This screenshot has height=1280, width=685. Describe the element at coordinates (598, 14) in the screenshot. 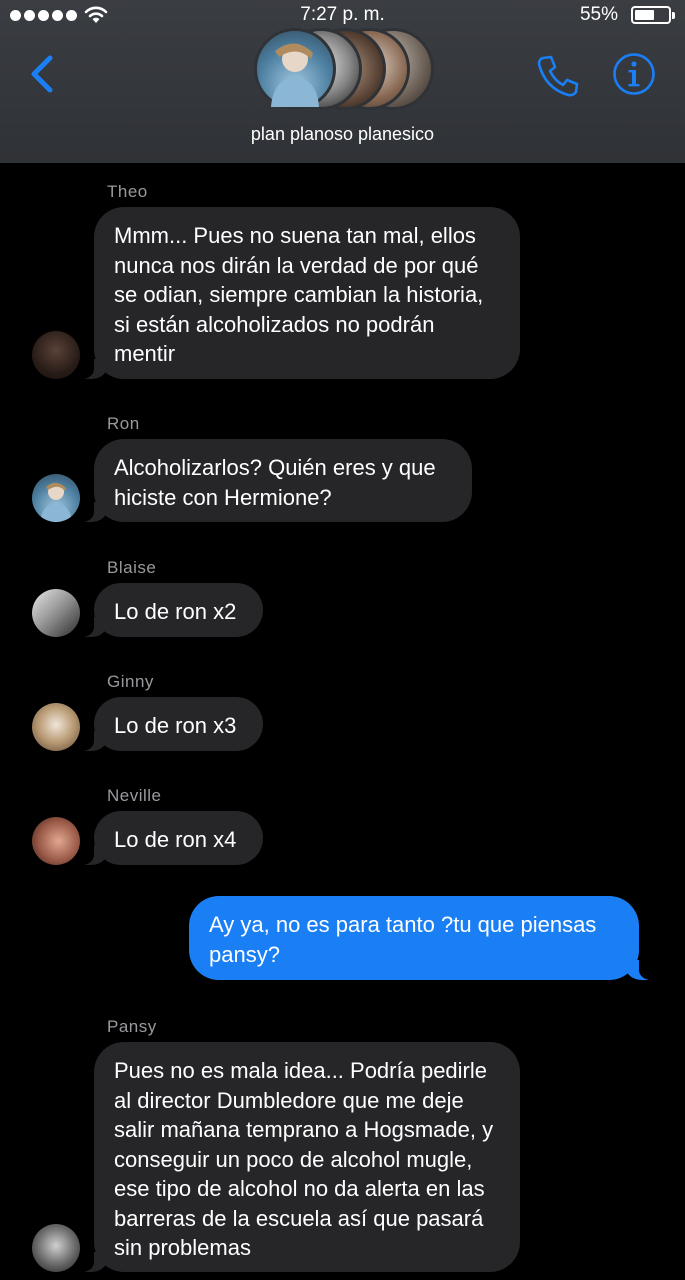

I see `battery-percent: 55%` at that location.